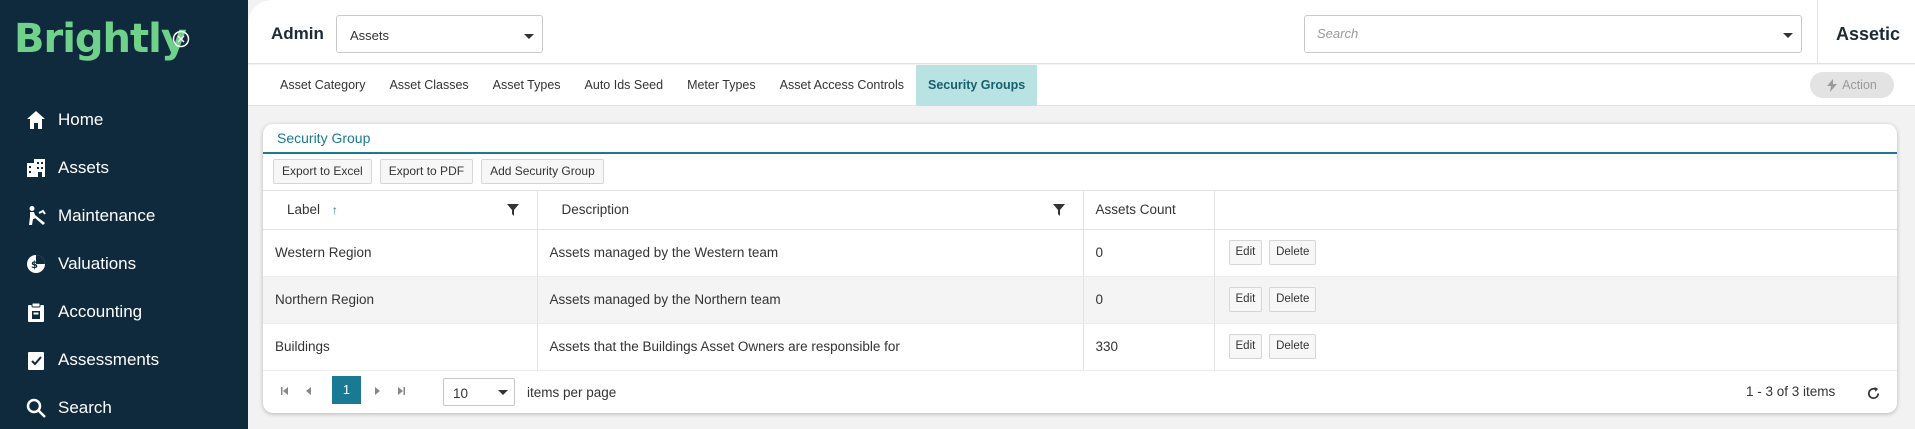 This screenshot has width=1915, height=429. What do you see at coordinates (479, 392) in the screenshot?
I see `page-size-select: 10` at bounding box center [479, 392].